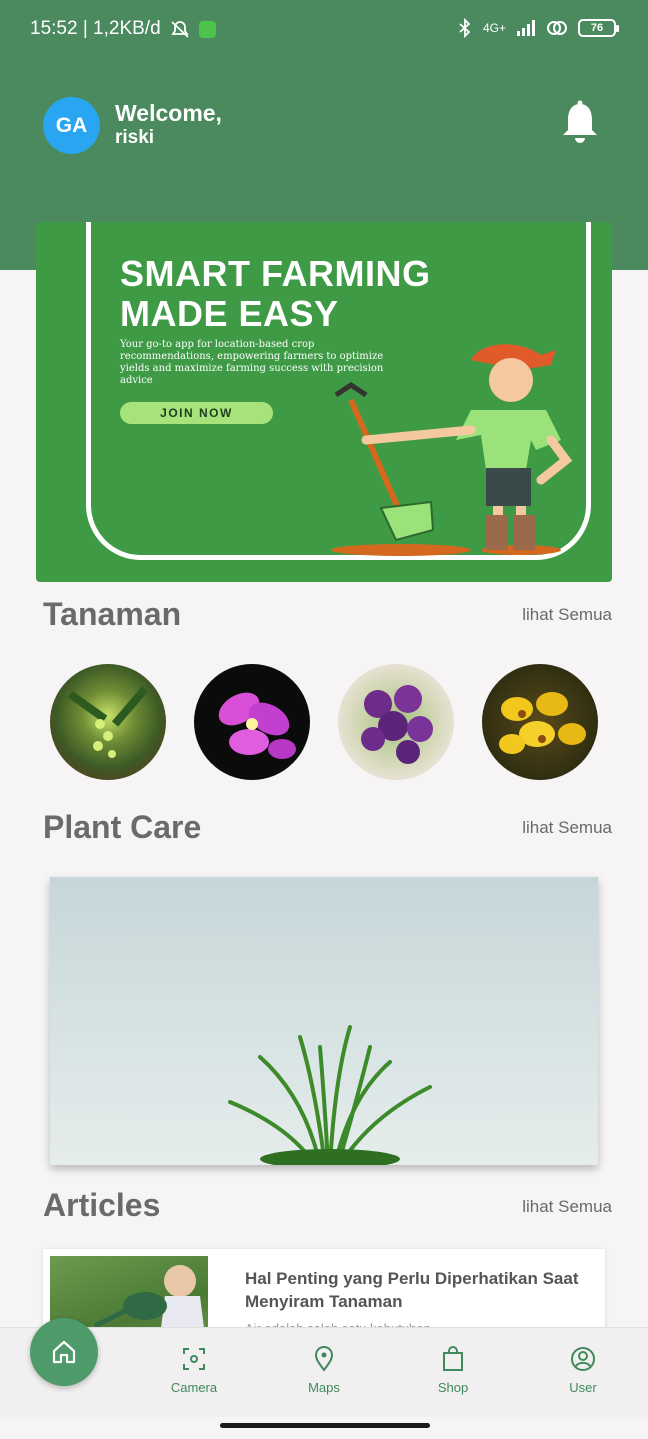 The width and height of the screenshot is (648, 1439). What do you see at coordinates (275, 293) in the screenshot?
I see `banner-title: SMART FARMING MADE EASY` at bounding box center [275, 293].